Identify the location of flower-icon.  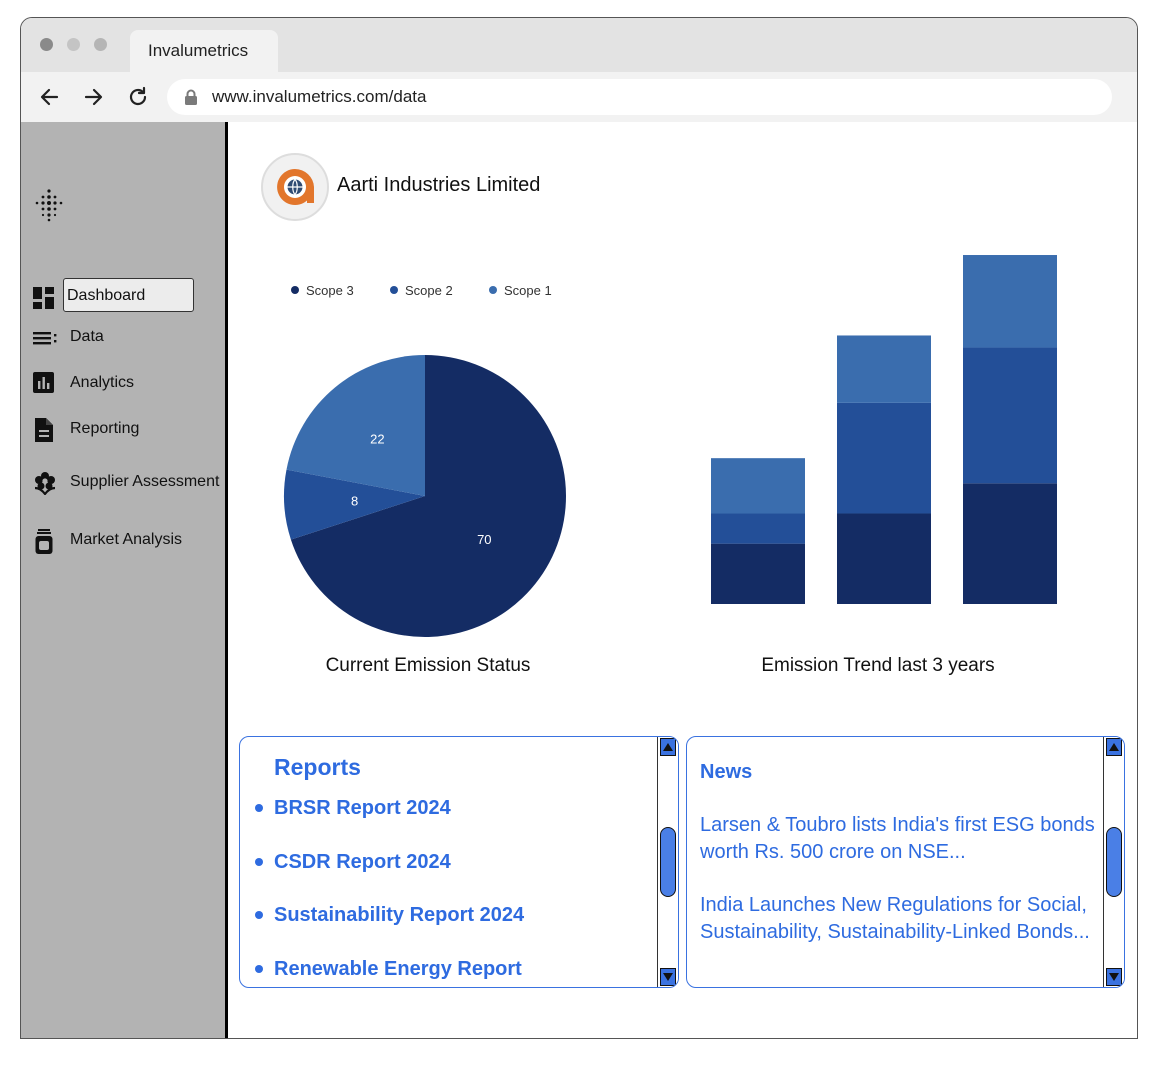
(44, 483).